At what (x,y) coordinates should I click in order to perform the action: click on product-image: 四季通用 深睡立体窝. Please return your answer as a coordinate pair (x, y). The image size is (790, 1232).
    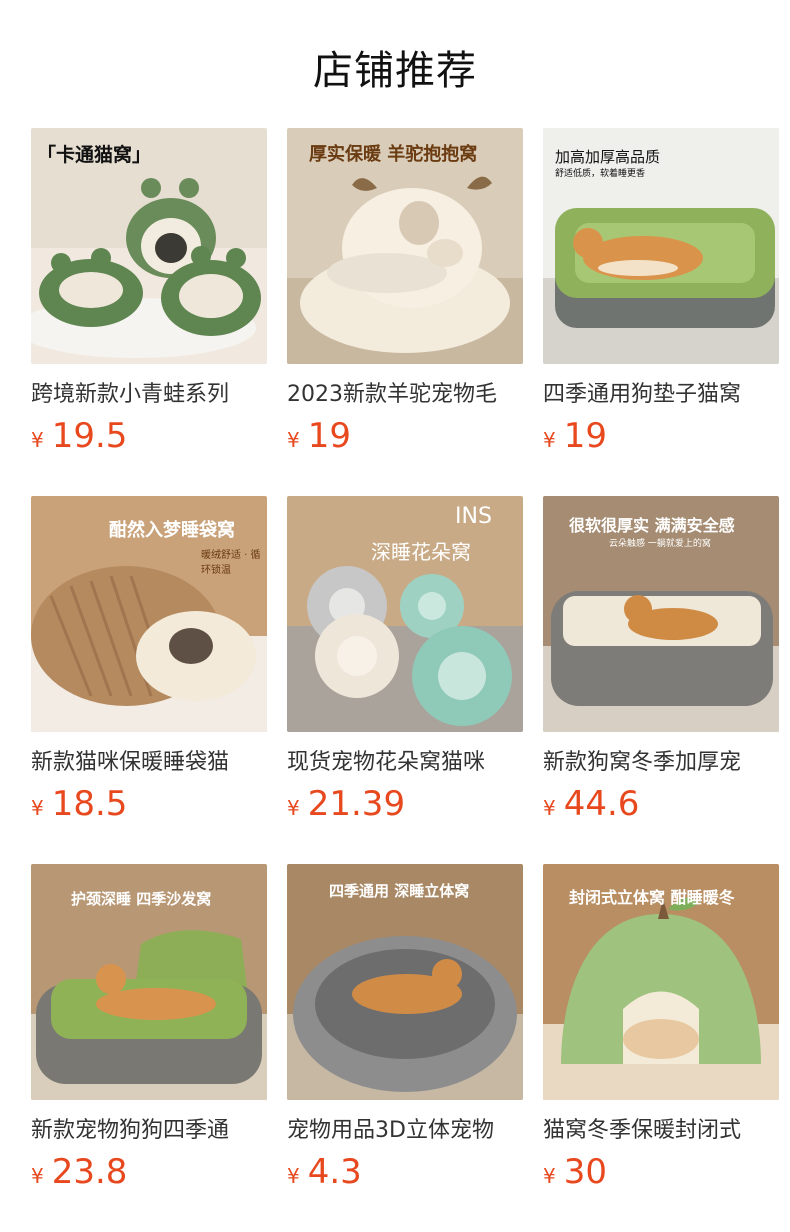
    Looking at the image, I should click on (405, 982).